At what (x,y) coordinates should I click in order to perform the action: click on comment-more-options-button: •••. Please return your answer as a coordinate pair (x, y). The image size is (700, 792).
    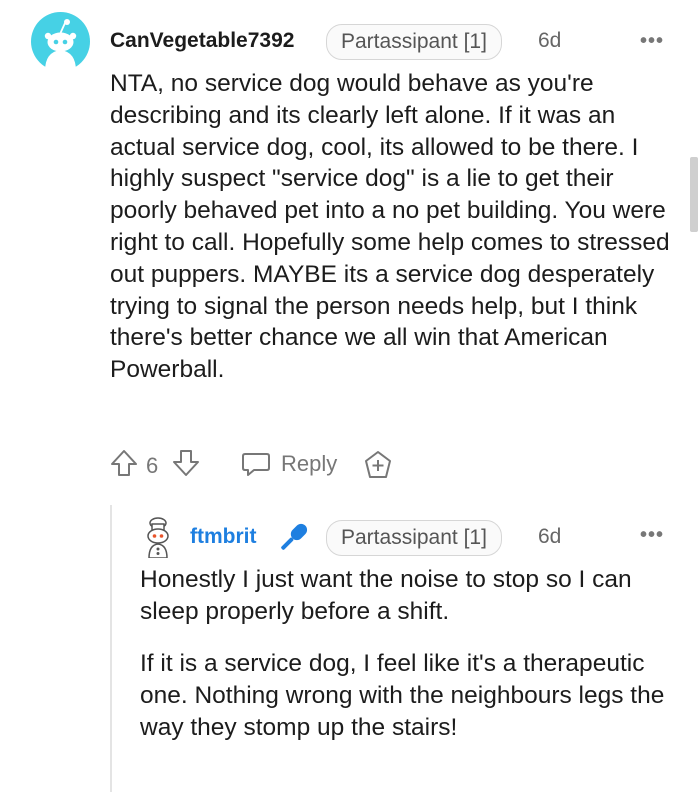
    Looking at the image, I should click on (652, 41).